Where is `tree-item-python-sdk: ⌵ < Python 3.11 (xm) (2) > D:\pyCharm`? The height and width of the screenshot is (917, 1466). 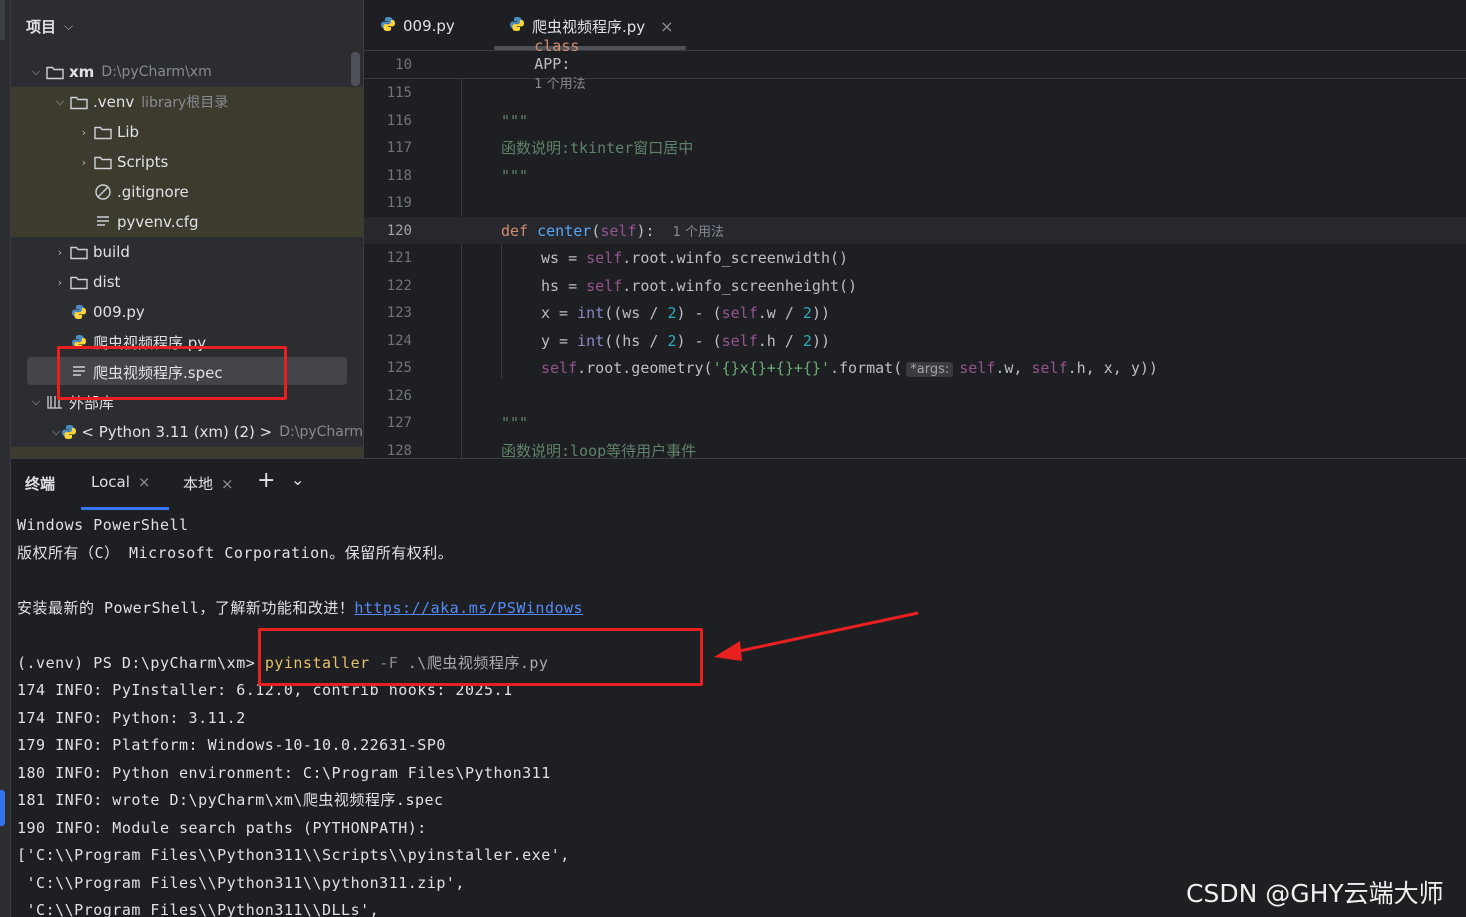
tree-item-python-sdk: ⌵ < Python 3.11 (xm) (2) > D:\pyCharm is located at coordinates (187, 432).